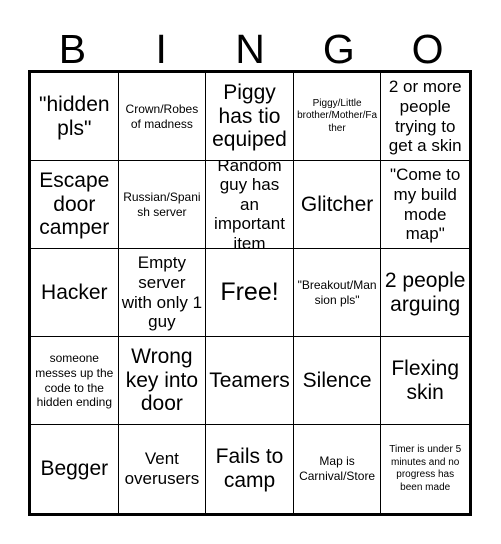  Describe the element at coordinates (72, 49) in the screenshot. I see `bingo-header-letter-b: B` at that location.